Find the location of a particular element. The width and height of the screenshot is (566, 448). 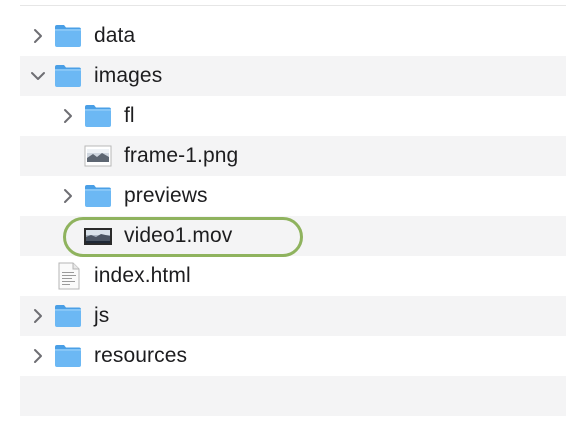

file-row-js: js is located at coordinates (293, 316).